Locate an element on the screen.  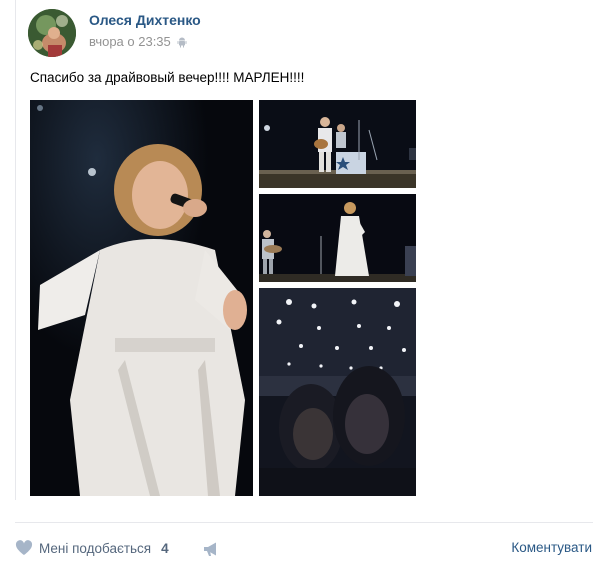
comment-button: Коментувати is located at coordinates (551, 547).